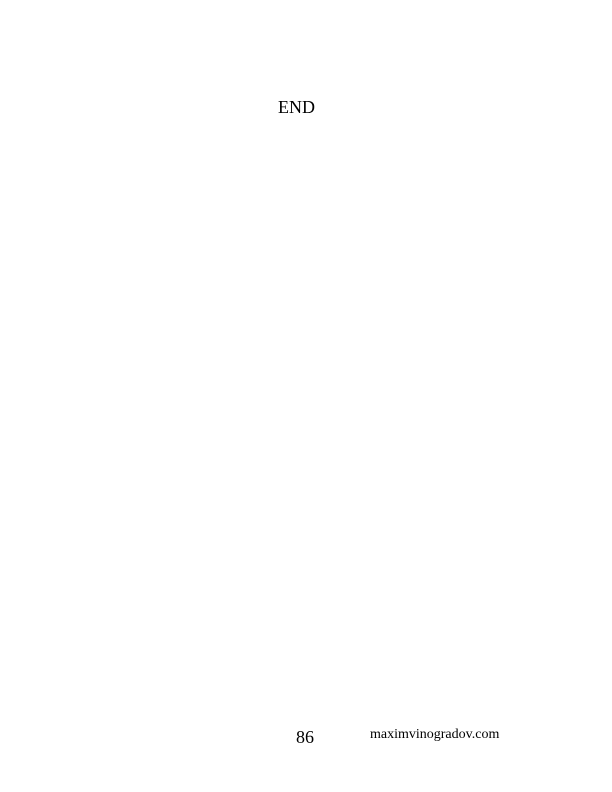  I want to click on end-heading: END, so click(296, 107).